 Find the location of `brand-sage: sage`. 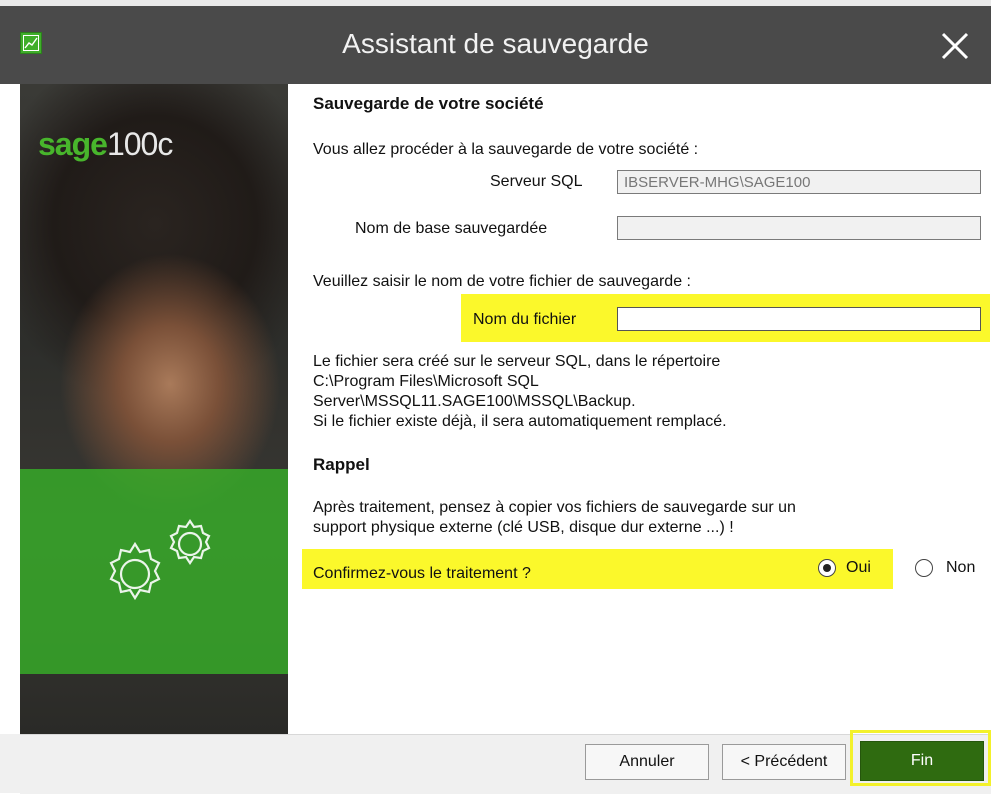

brand-sage: sage is located at coordinates (73, 144).